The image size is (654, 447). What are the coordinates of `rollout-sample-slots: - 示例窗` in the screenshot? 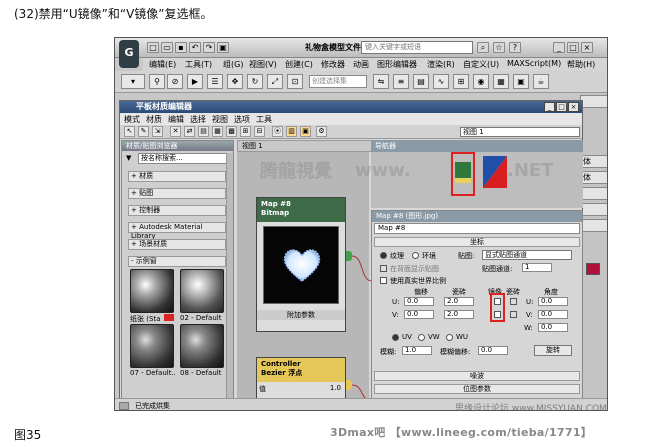 It's located at (177, 261).